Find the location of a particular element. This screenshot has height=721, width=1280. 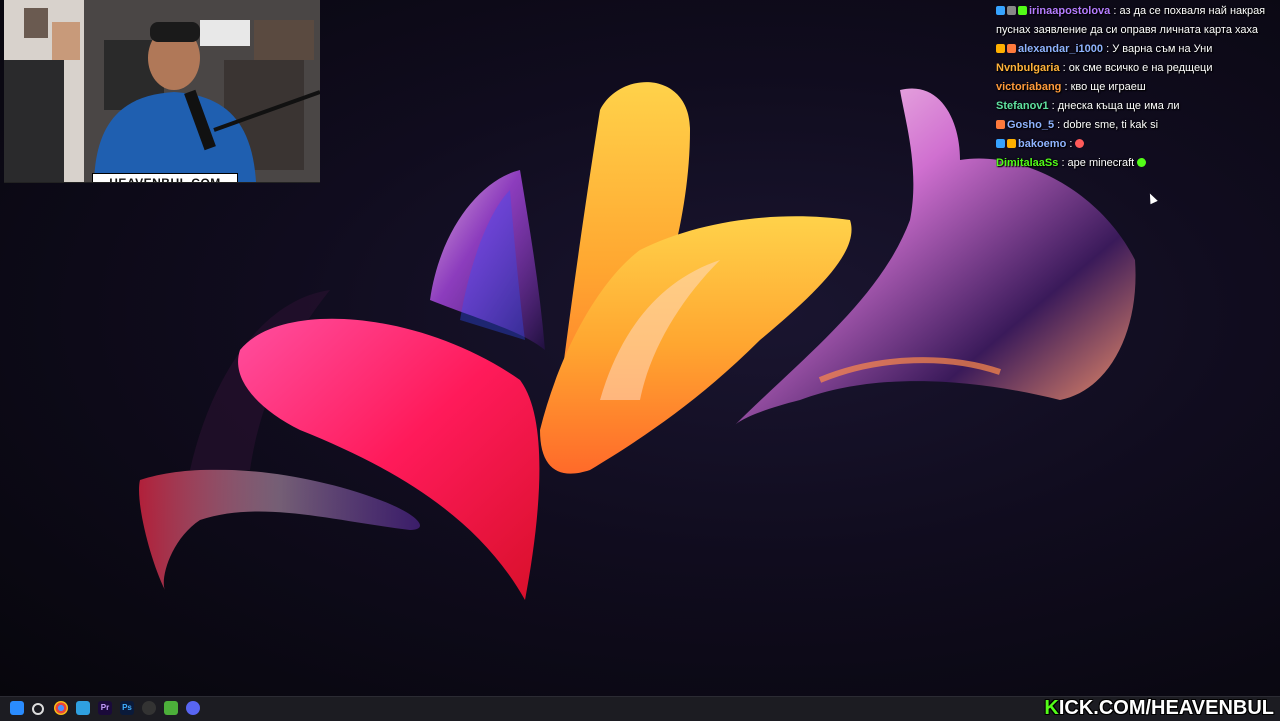

chat-message: Gosho_5 : dobre sme, ti kak si is located at coordinates (1138, 125).